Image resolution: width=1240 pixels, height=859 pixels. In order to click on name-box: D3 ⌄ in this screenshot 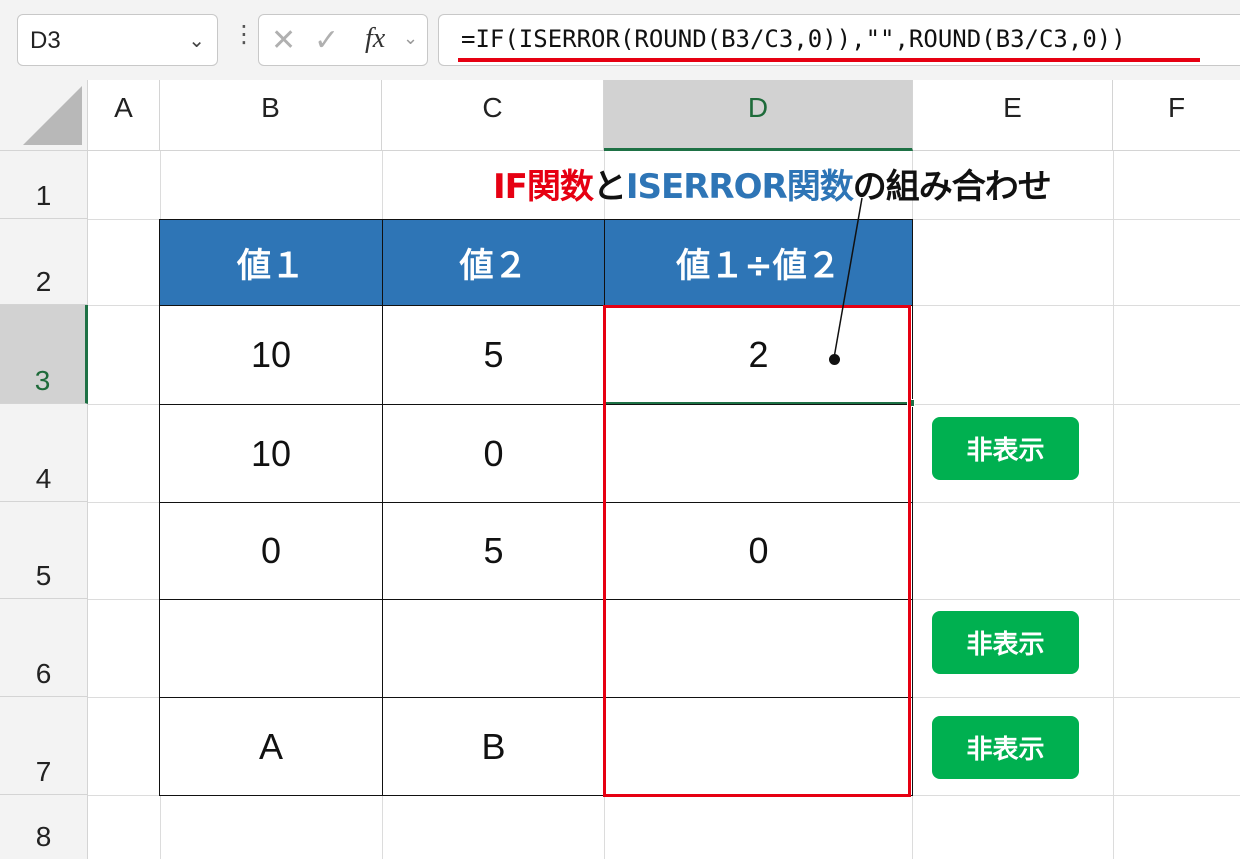, I will do `click(117, 40)`.